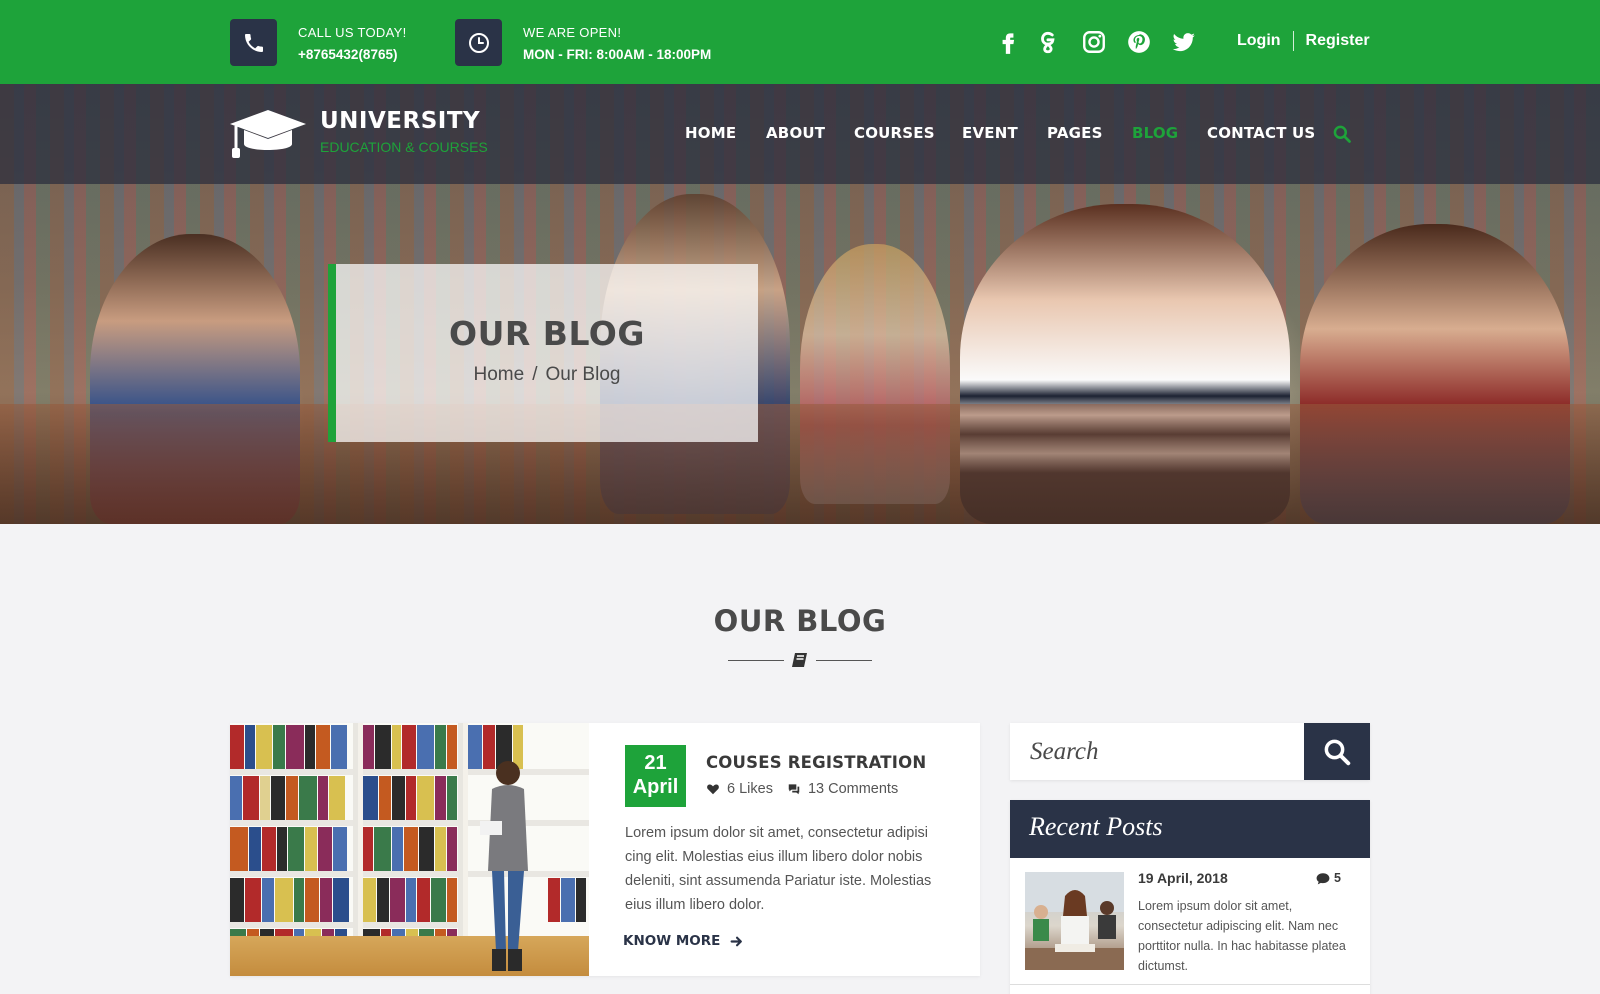 The image size is (1600, 994). Describe the element at coordinates (1338, 41) in the screenshot. I see `register-link: Register` at that location.